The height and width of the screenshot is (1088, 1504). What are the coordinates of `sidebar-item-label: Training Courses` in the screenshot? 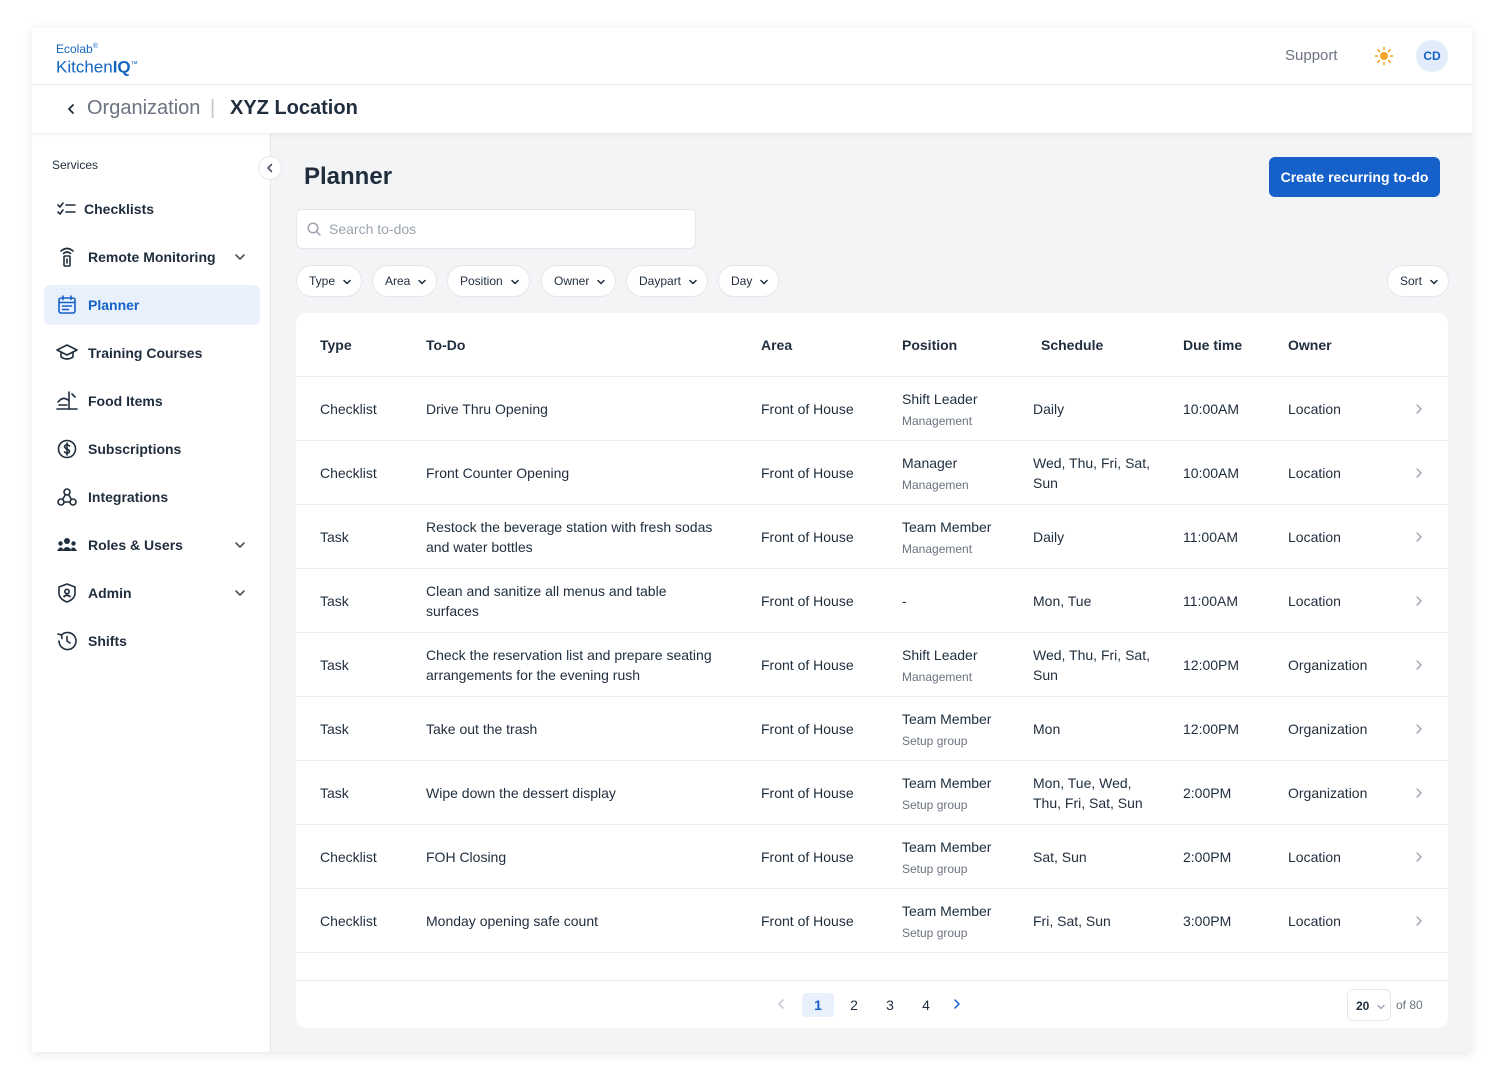 It's located at (145, 353).